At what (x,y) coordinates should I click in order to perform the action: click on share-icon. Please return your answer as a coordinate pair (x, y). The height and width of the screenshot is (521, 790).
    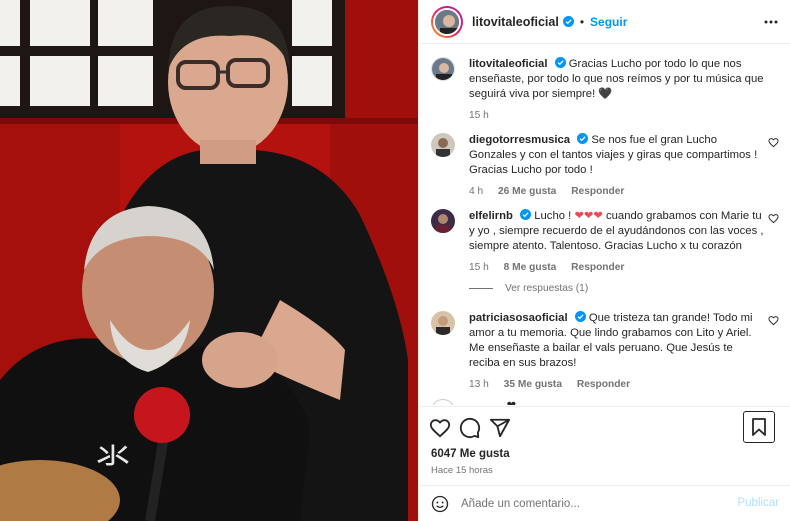
    Looking at the image, I should click on (500, 428).